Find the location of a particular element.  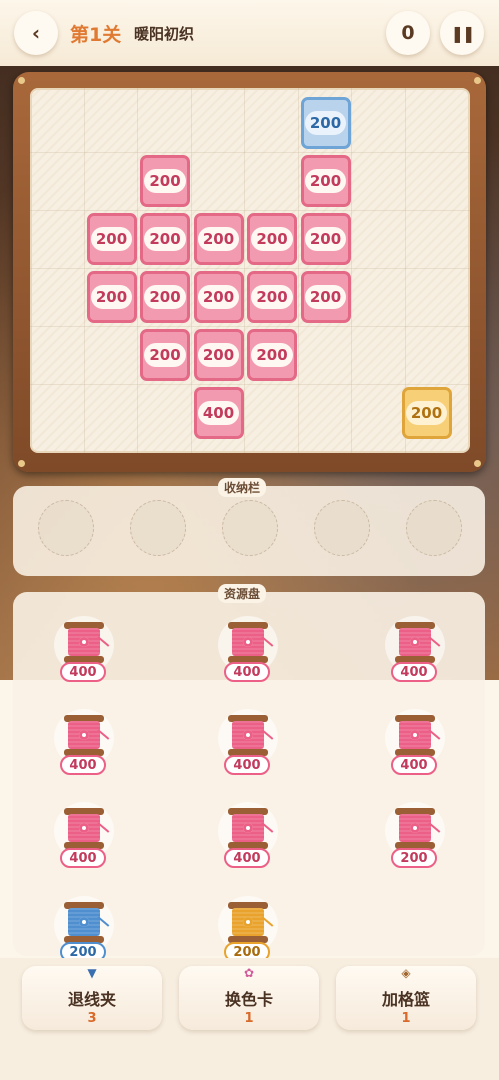

board-tile-gold: 200 is located at coordinates (426, 413).